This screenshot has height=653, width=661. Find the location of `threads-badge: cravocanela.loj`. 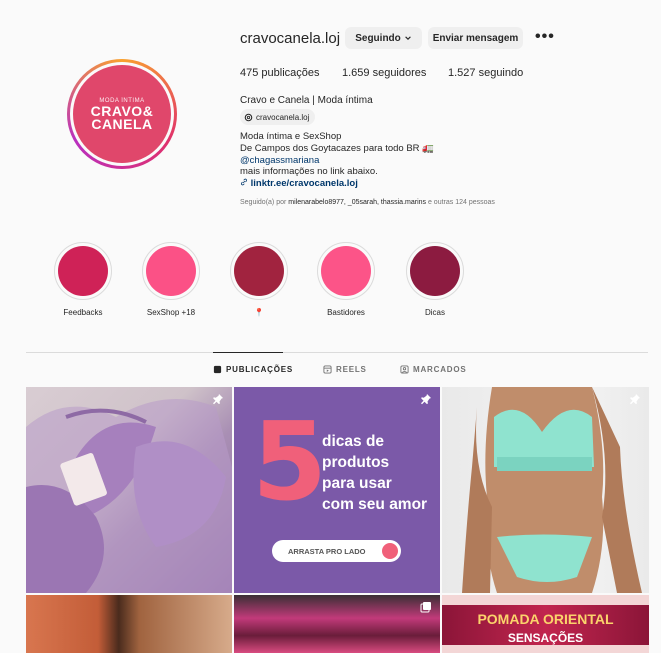

threads-badge: cravocanela.loj is located at coordinates (278, 117).